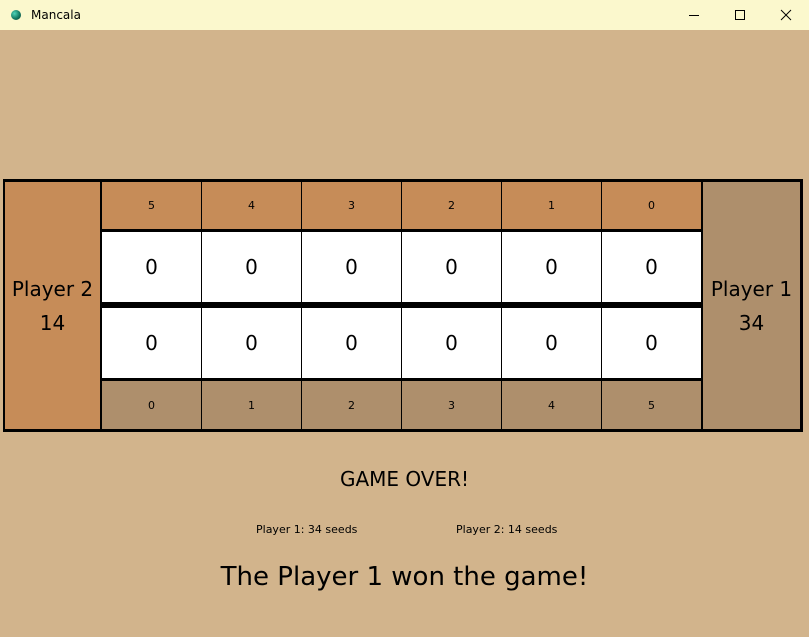  What do you see at coordinates (52, 305) in the screenshot?
I see `store-player-2: Player 2 14` at bounding box center [52, 305].